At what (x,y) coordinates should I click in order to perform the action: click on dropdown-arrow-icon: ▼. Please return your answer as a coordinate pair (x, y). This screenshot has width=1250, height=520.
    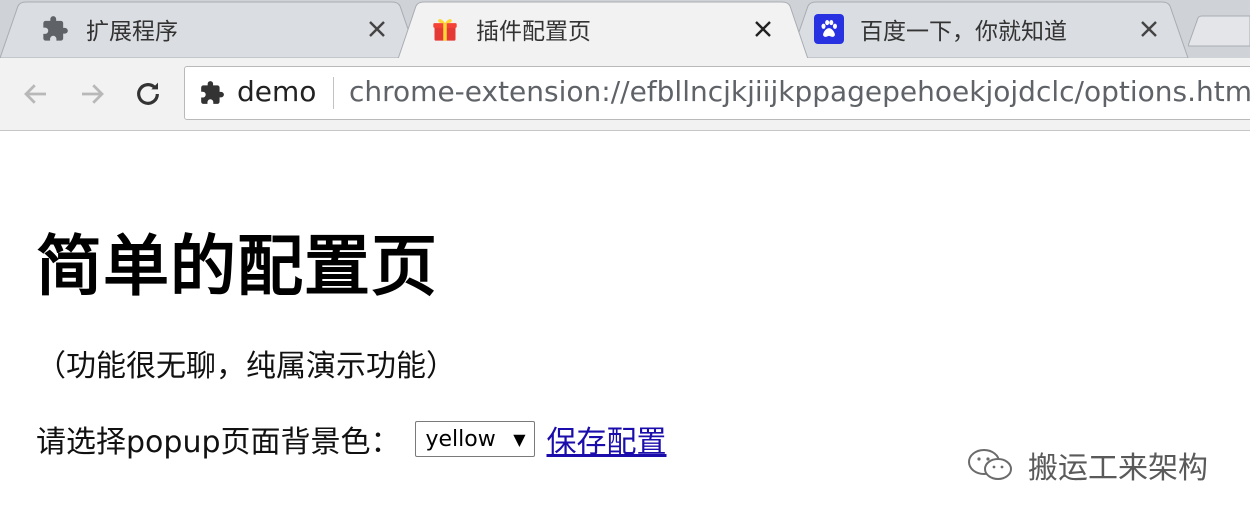
    Looking at the image, I should click on (519, 439).